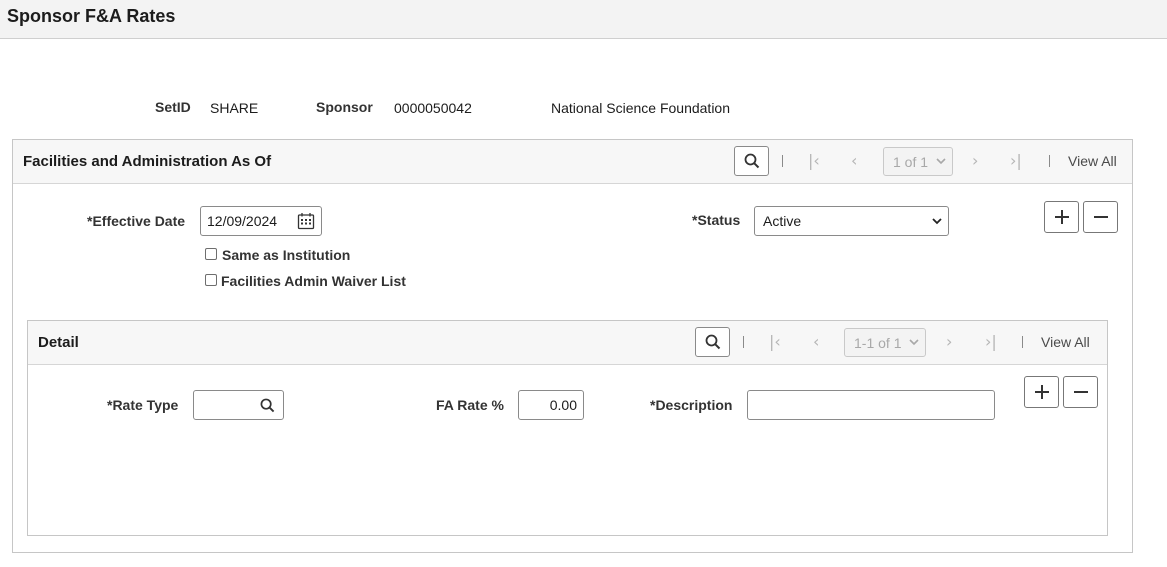  Describe the element at coordinates (716, 220) in the screenshot. I see `status-label: *Status` at that location.